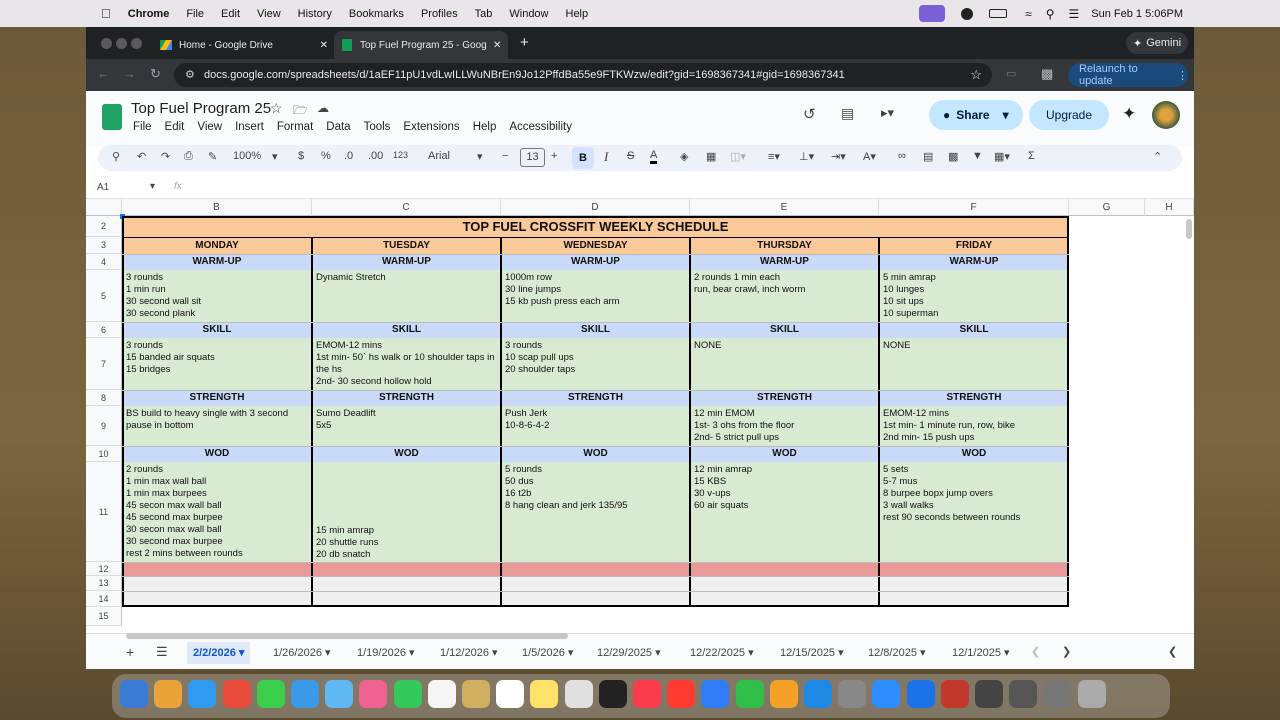  I want to click on scroll-tabs-right-icon: ❯, so click(1066, 651).